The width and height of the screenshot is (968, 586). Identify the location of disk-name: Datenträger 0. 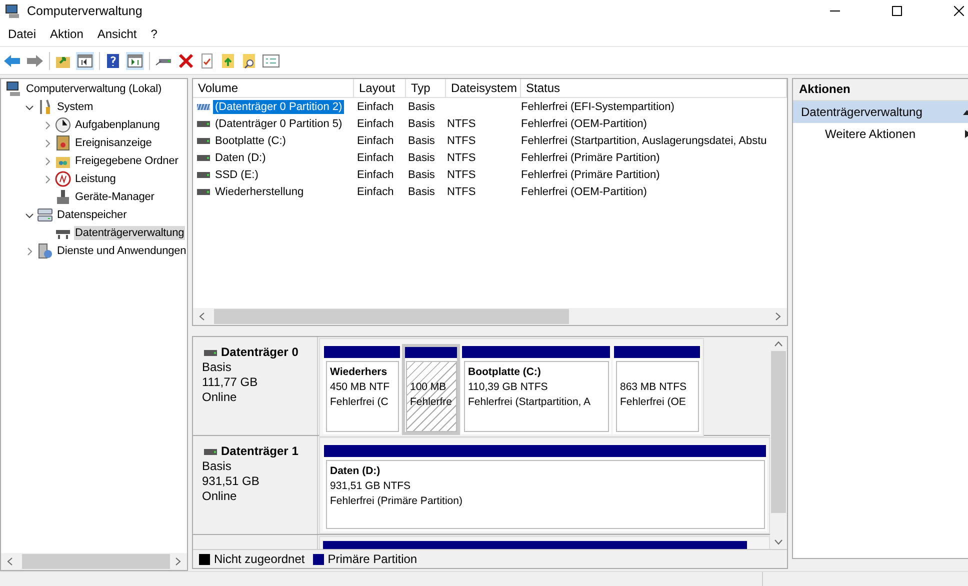
(259, 352).